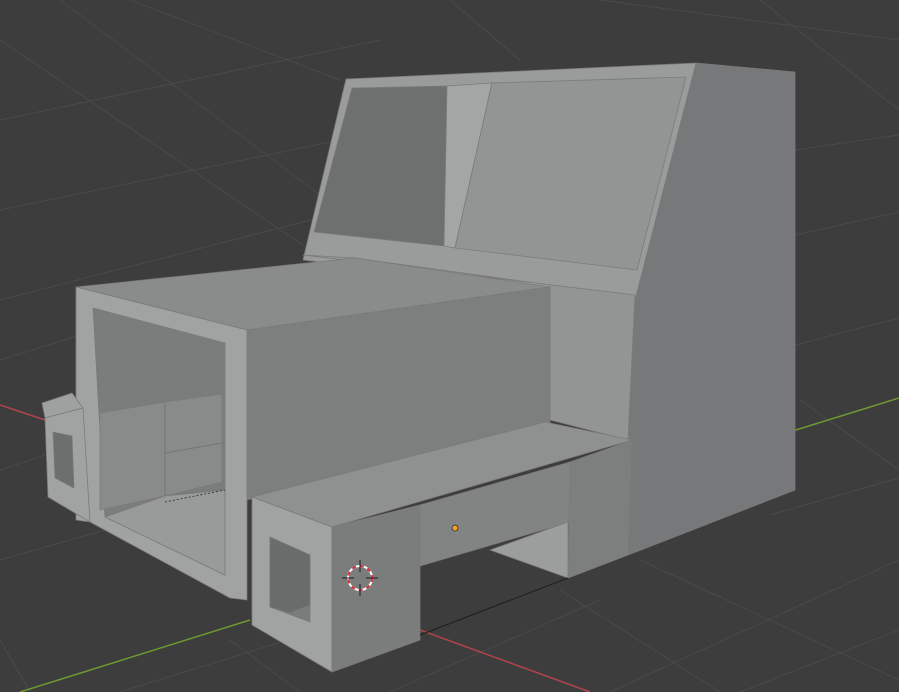 This screenshot has height=692, width=899. Describe the element at coordinates (494, 606) in the screenshot. I see `ground-edge` at that location.